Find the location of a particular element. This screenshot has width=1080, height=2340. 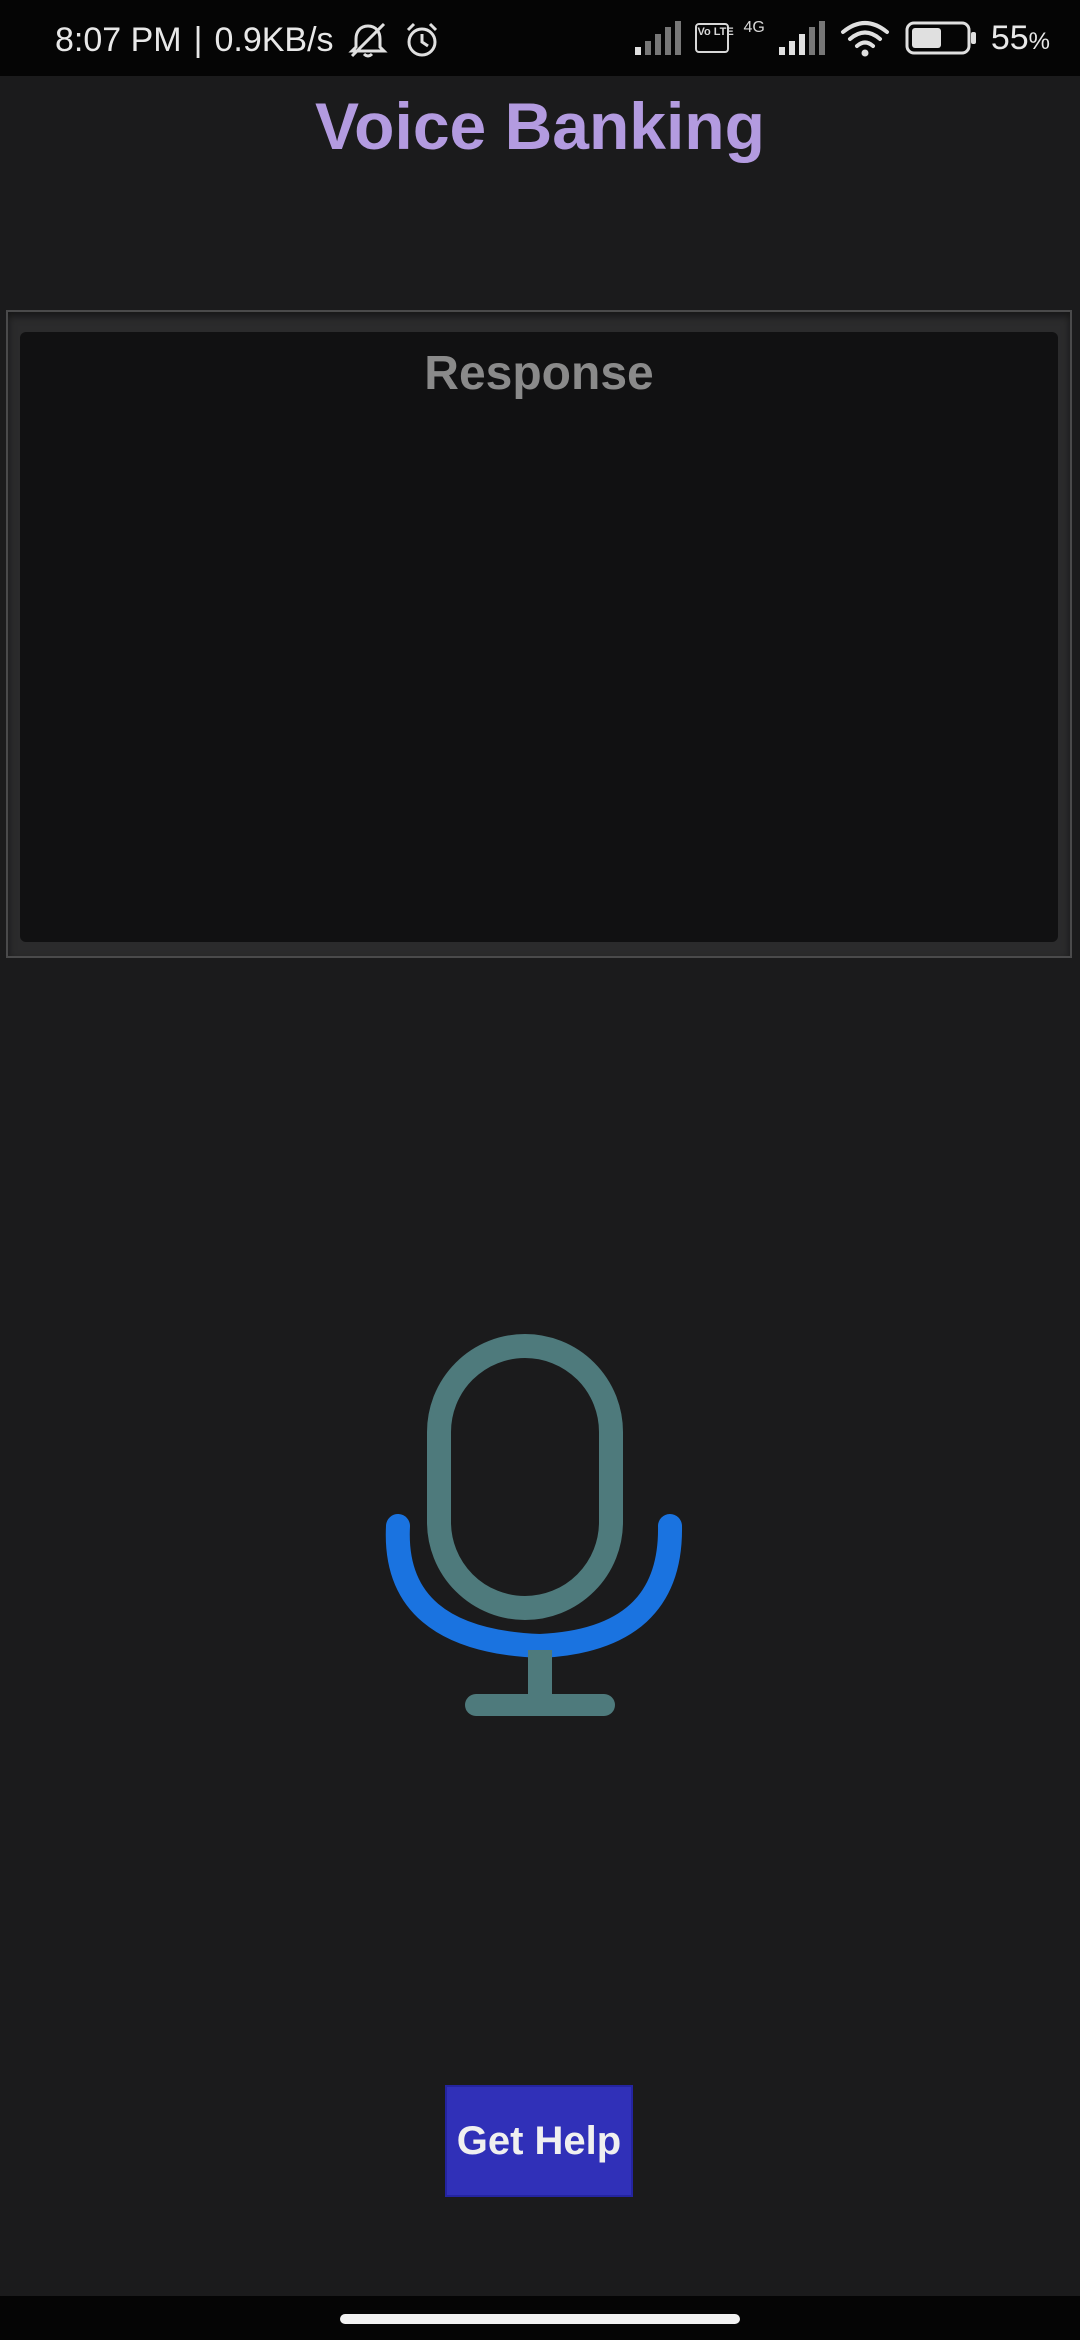

wifi-icon is located at coordinates (865, 38).